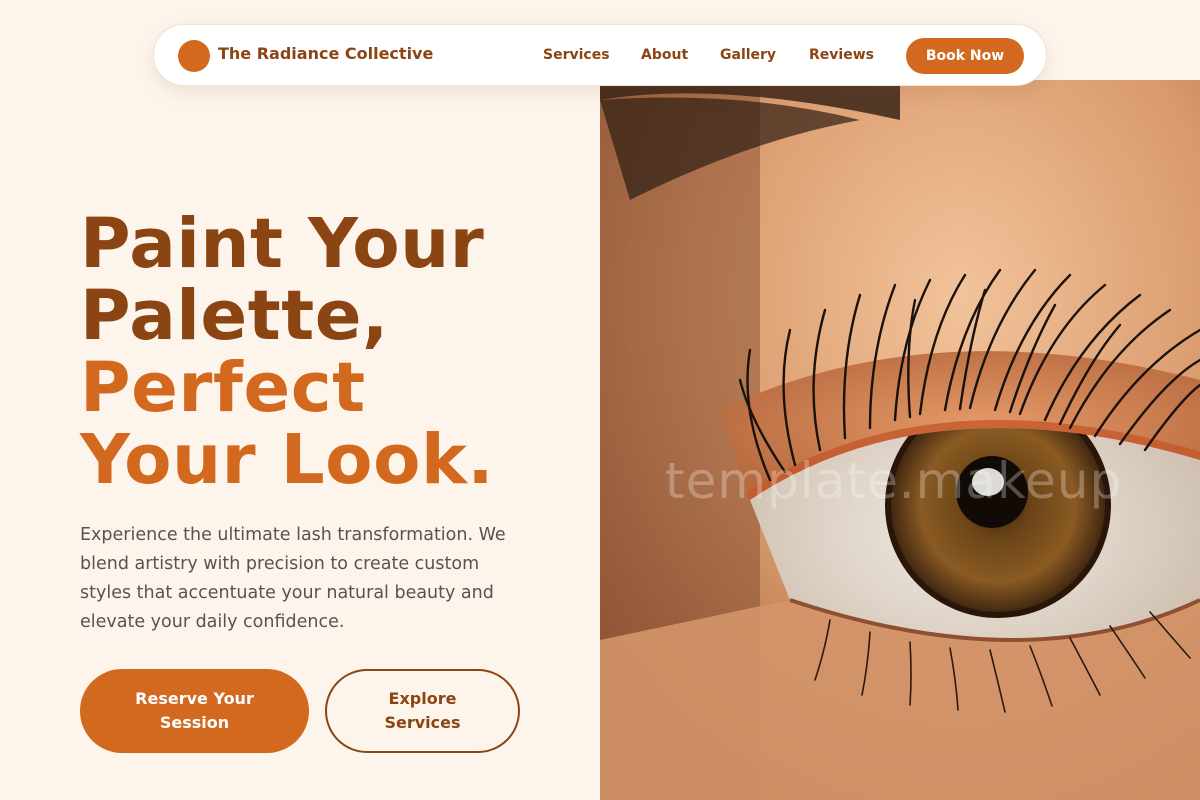 The image size is (1200, 800). I want to click on hero-headline: Paint Your Palette, Perfect Your Look., so click(287, 352).